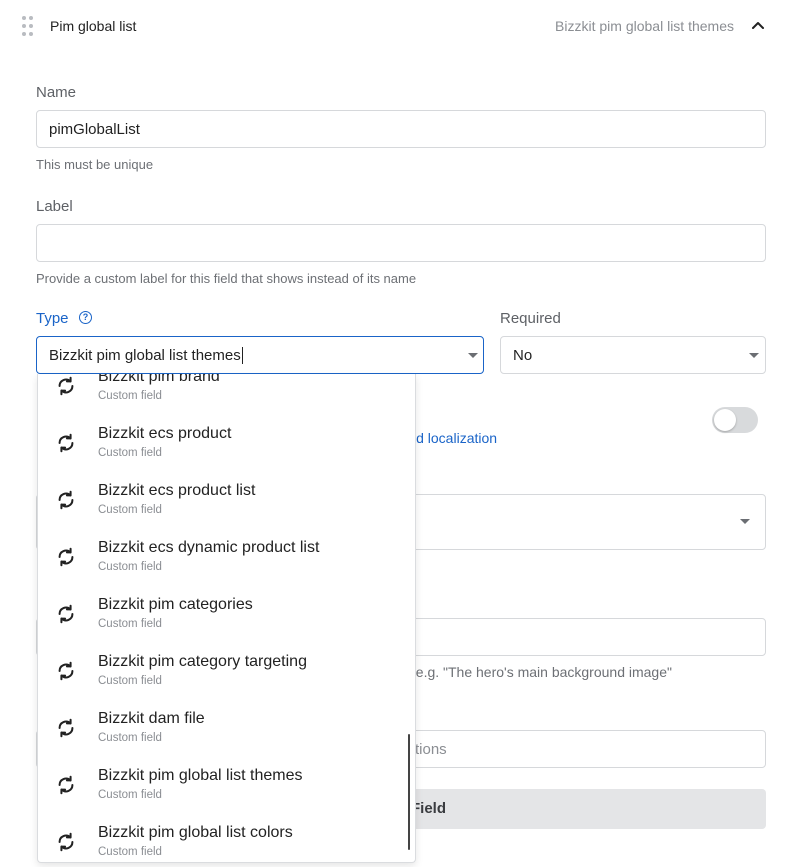 The image size is (798, 867). What do you see at coordinates (145, 355) in the screenshot?
I see `type-select-value: Bizzkit pim global list themes` at bounding box center [145, 355].